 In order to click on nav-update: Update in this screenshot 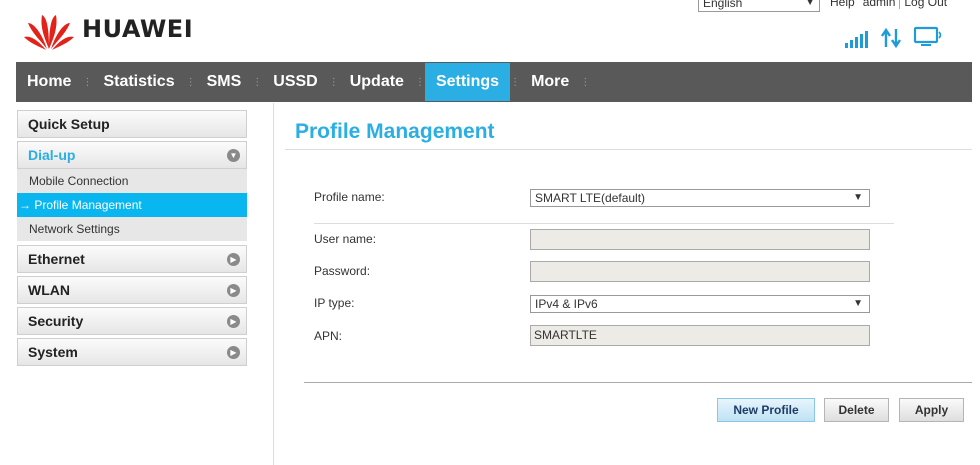, I will do `click(377, 82)`.